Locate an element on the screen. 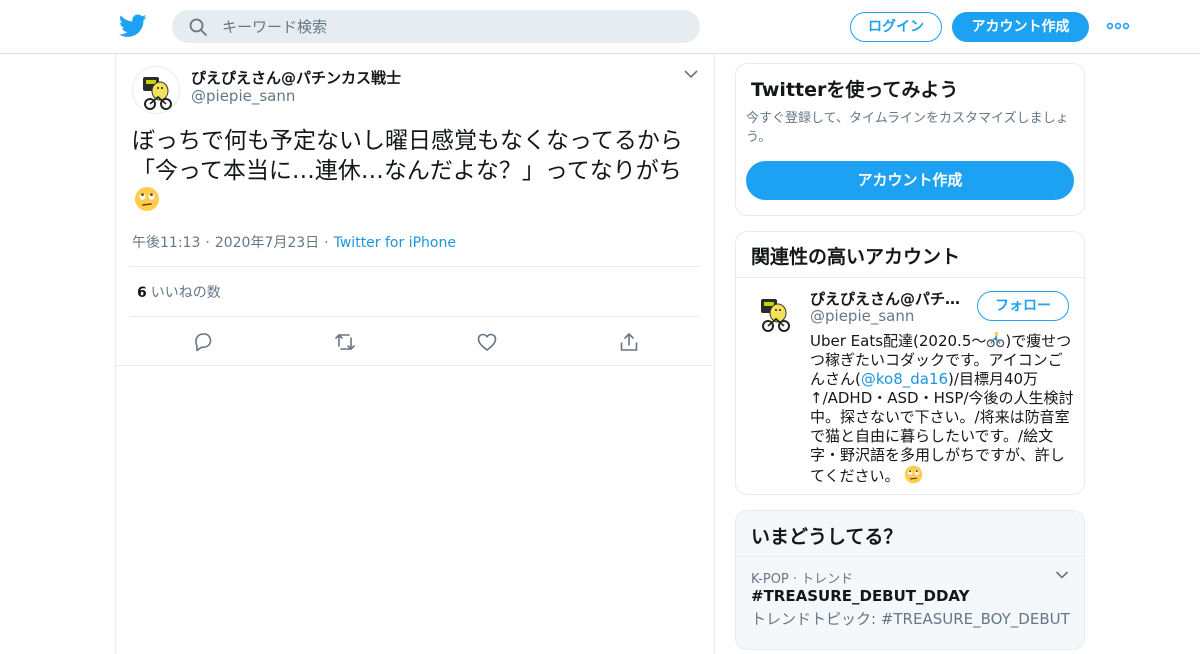 Image resolution: width=1200 pixels, height=654 pixels. search-bar is located at coordinates (436, 26).